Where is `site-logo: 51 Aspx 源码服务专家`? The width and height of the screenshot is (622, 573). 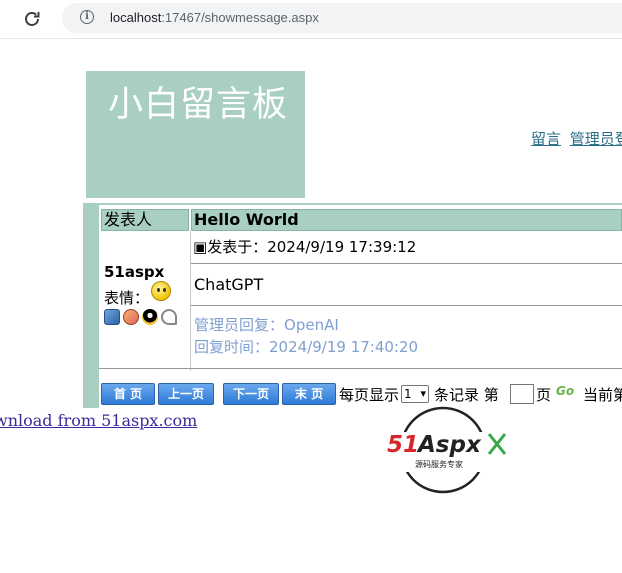
site-logo: 51 Aspx 源码服务专家 is located at coordinates (450, 450).